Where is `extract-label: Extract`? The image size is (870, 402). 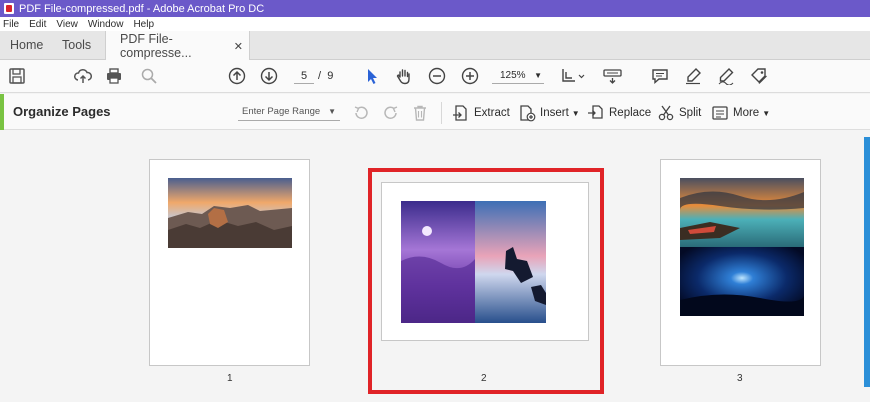 extract-label: Extract is located at coordinates (492, 113).